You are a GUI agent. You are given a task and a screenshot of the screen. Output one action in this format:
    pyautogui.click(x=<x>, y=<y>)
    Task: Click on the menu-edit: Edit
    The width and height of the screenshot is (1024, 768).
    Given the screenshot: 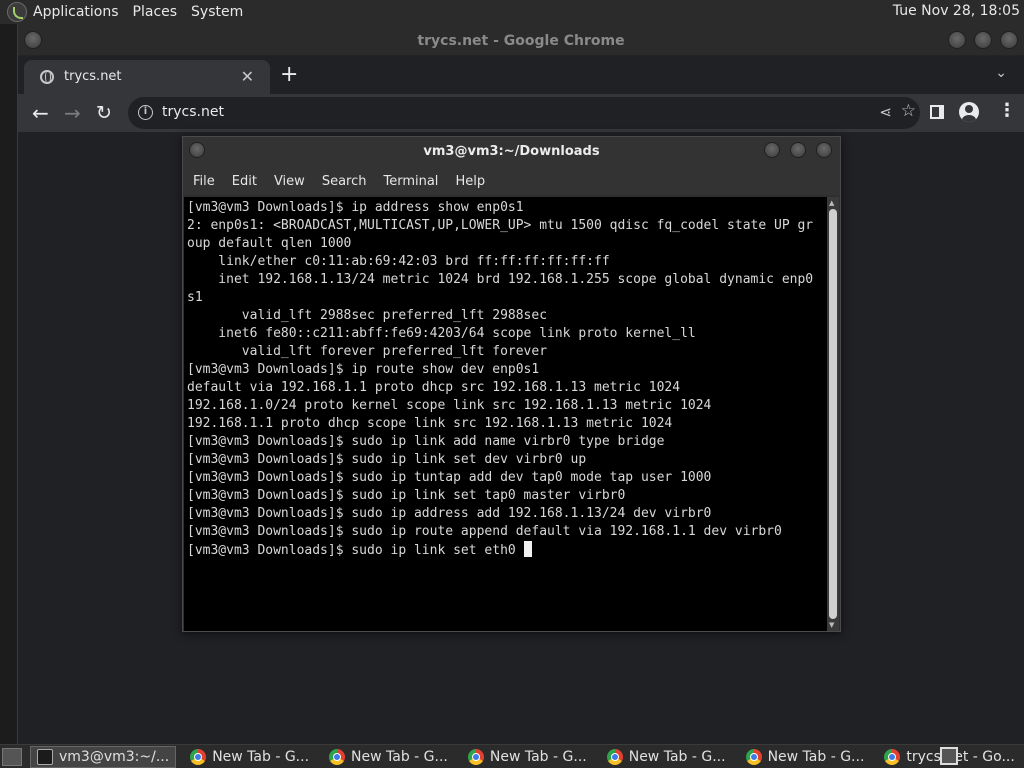 What is the action you would take?
    pyautogui.click(x=244, y=181)
    